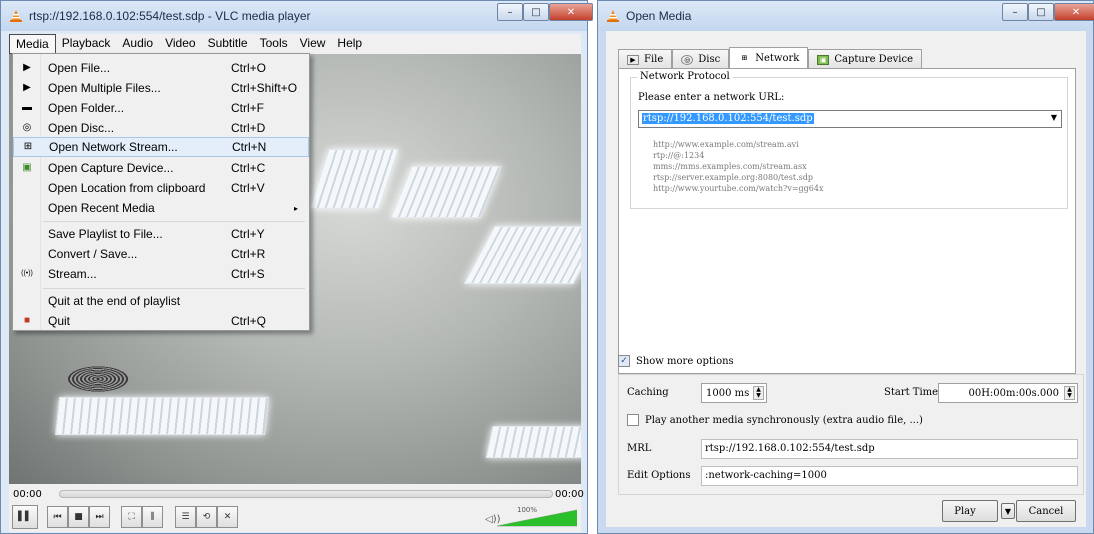 This screenshot has height=534, width=1094. What do you see at coordinates (1054, 117) in the screenshot?
I see `chevron-down-icon: ▼` at bounding box center [1054, 117].